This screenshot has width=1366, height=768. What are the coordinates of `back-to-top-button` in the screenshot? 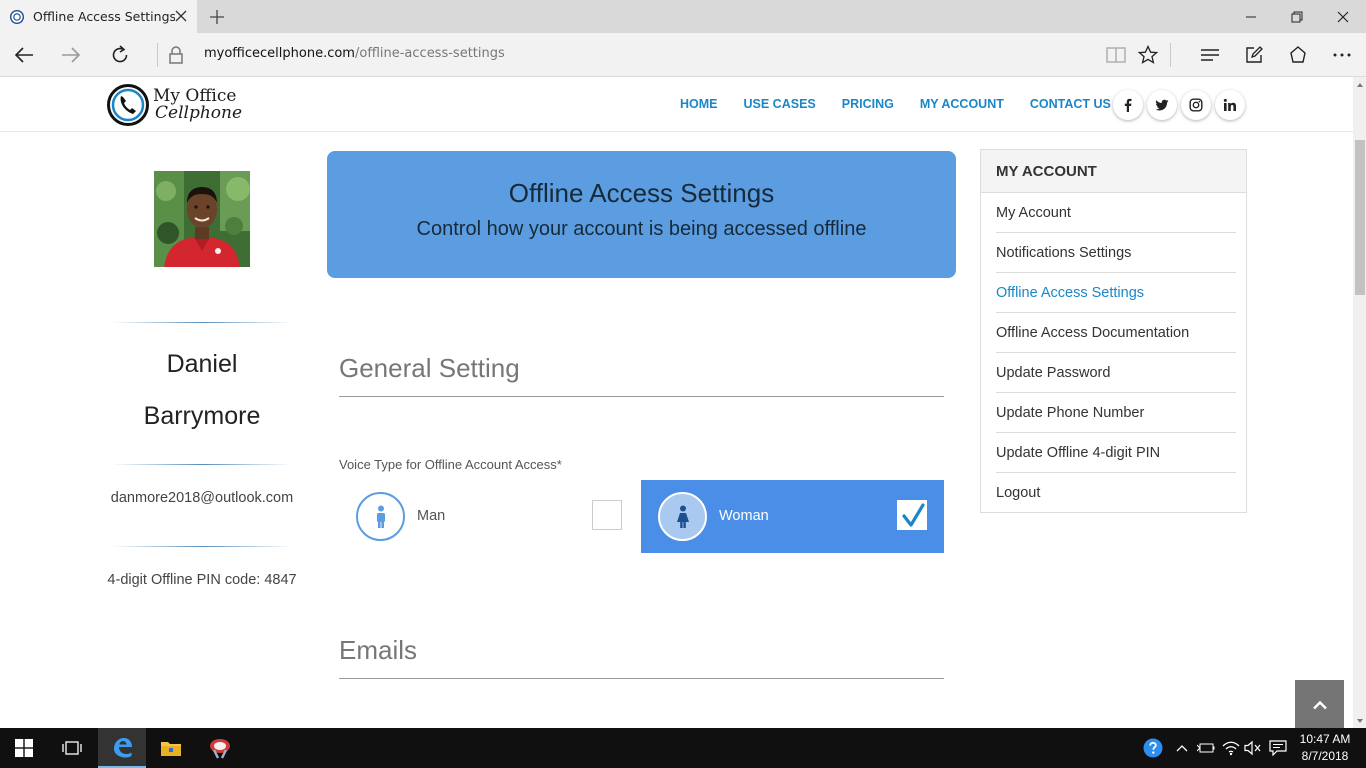 It's located at (1319, 704).